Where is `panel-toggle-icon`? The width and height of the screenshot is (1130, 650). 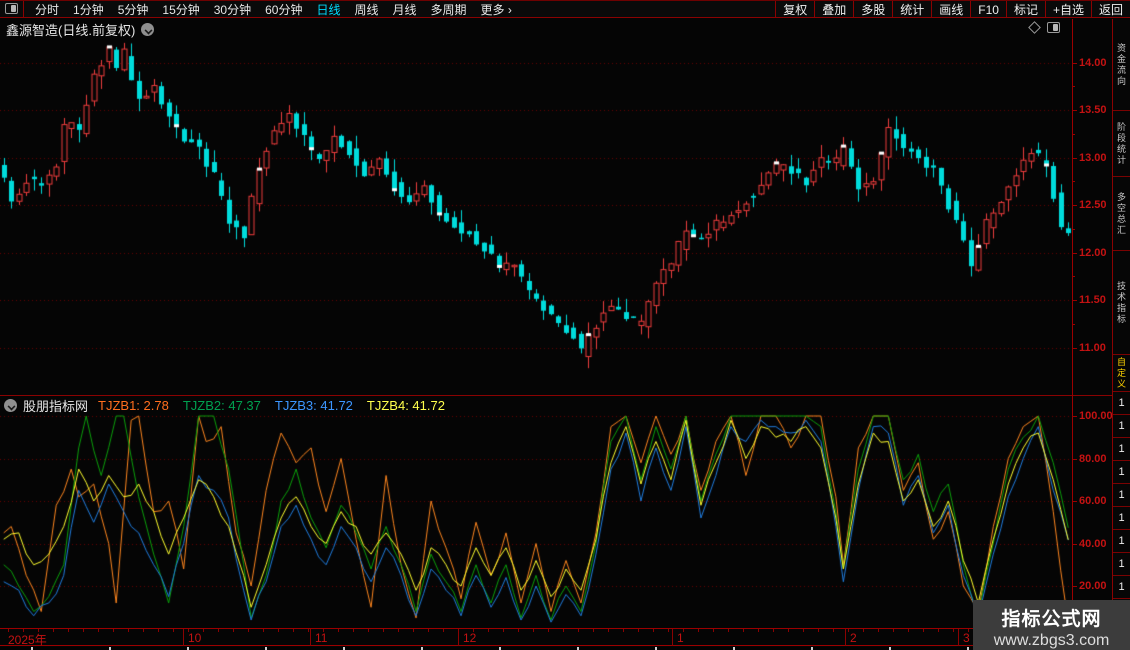
panel-toggle-icon is located at coordinates (1053, 27).